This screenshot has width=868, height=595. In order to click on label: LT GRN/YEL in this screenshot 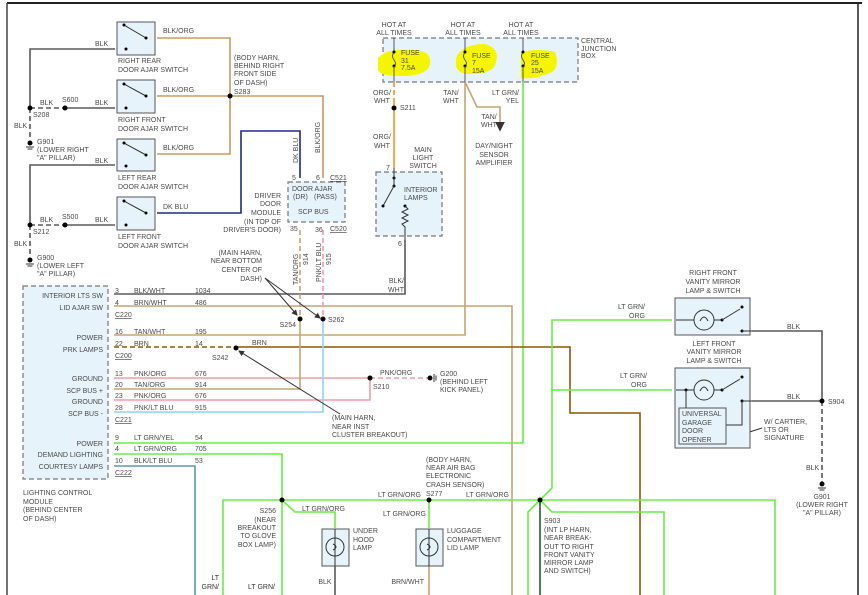, I will do `click(154, 438)`.